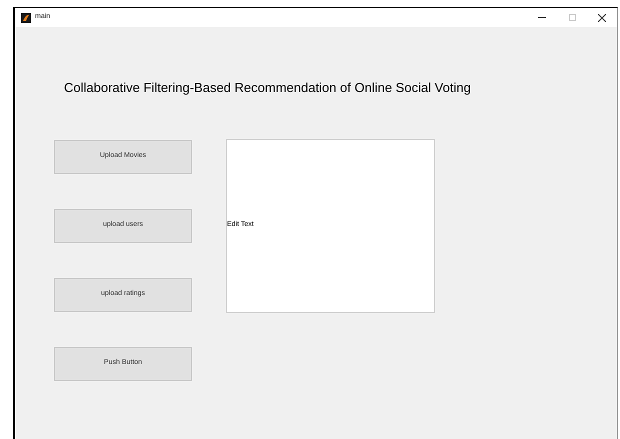 The width and height of the screenshot is (620, 439). I want to click on app-logo-icon, so click(26, 17).